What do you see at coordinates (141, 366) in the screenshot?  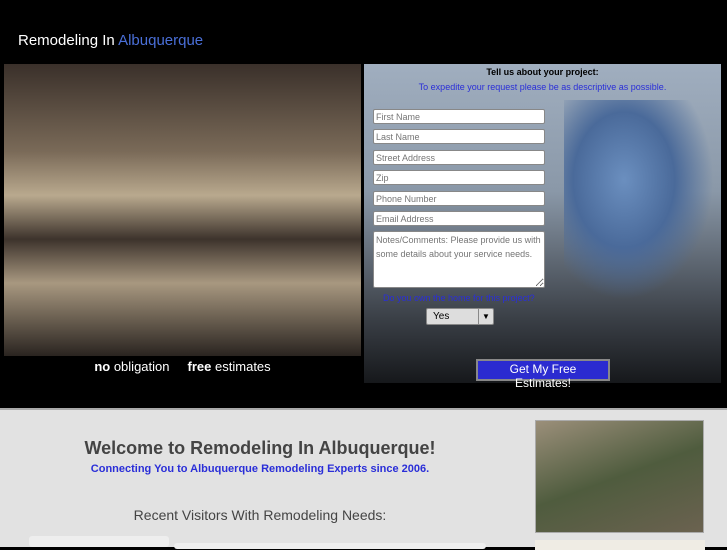 I see `tagline-obligation: obligation` at bounding box center [141, 366].